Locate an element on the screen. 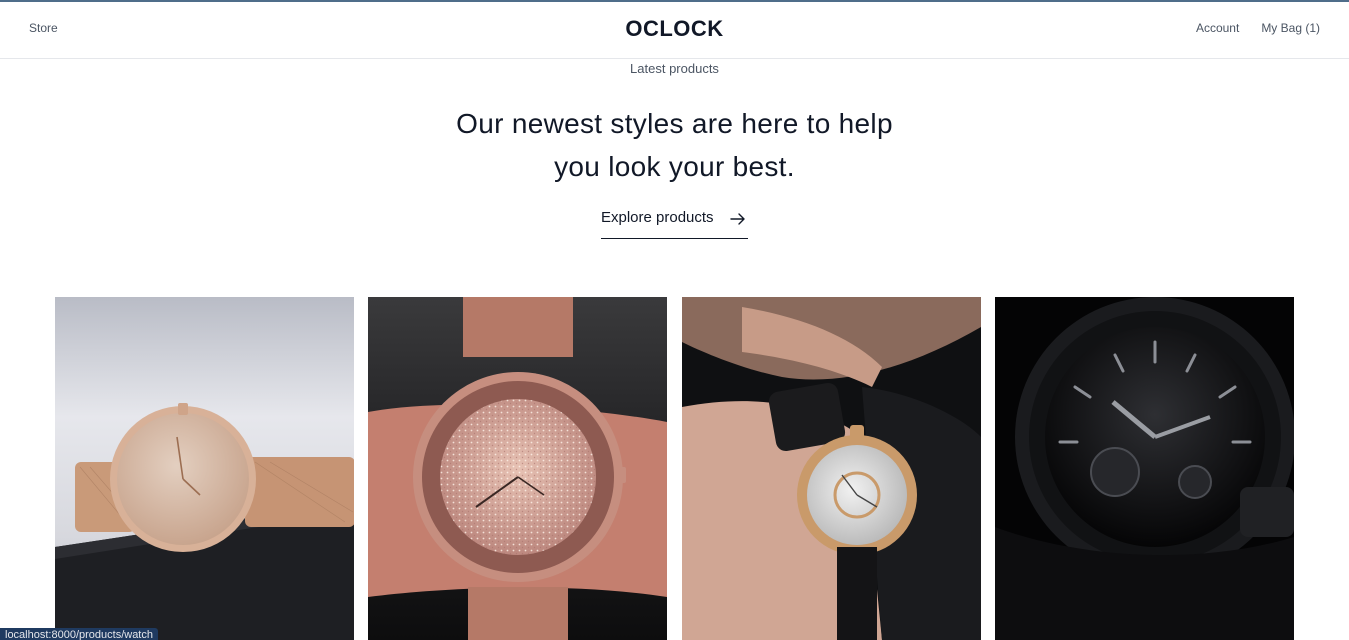  site-header: Store OCLOCK Account My Bag (1) is located at coordinates (674, 30).